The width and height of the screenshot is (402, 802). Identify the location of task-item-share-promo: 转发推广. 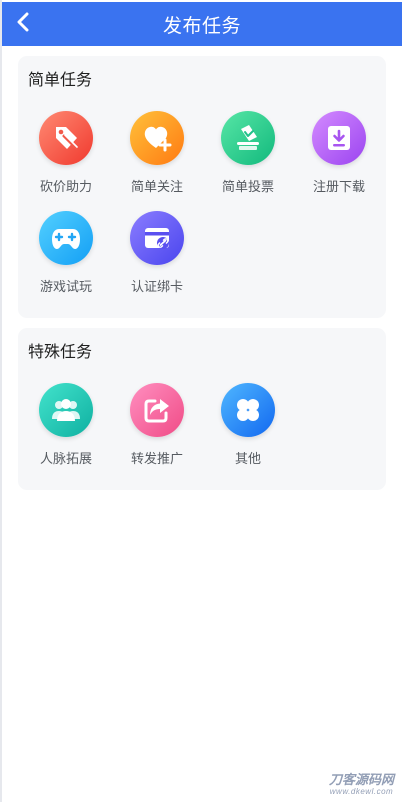
(157, 425).